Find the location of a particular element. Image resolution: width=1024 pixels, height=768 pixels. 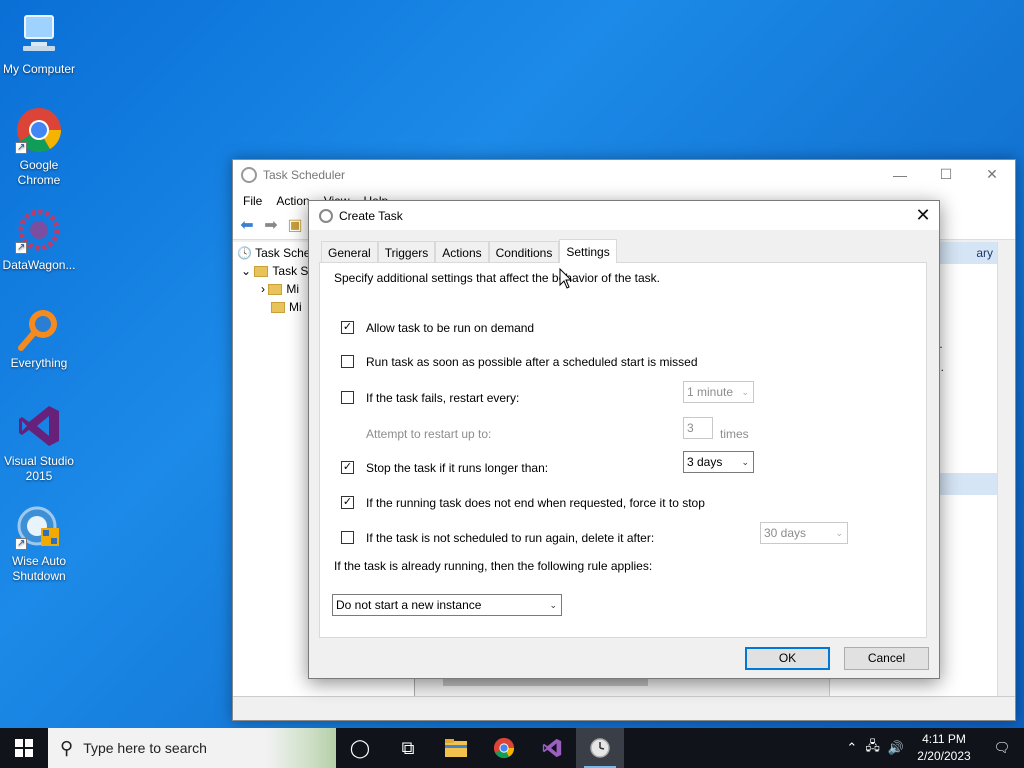

desktop-icon-everything: Everything is located at coordinates (39, 337).